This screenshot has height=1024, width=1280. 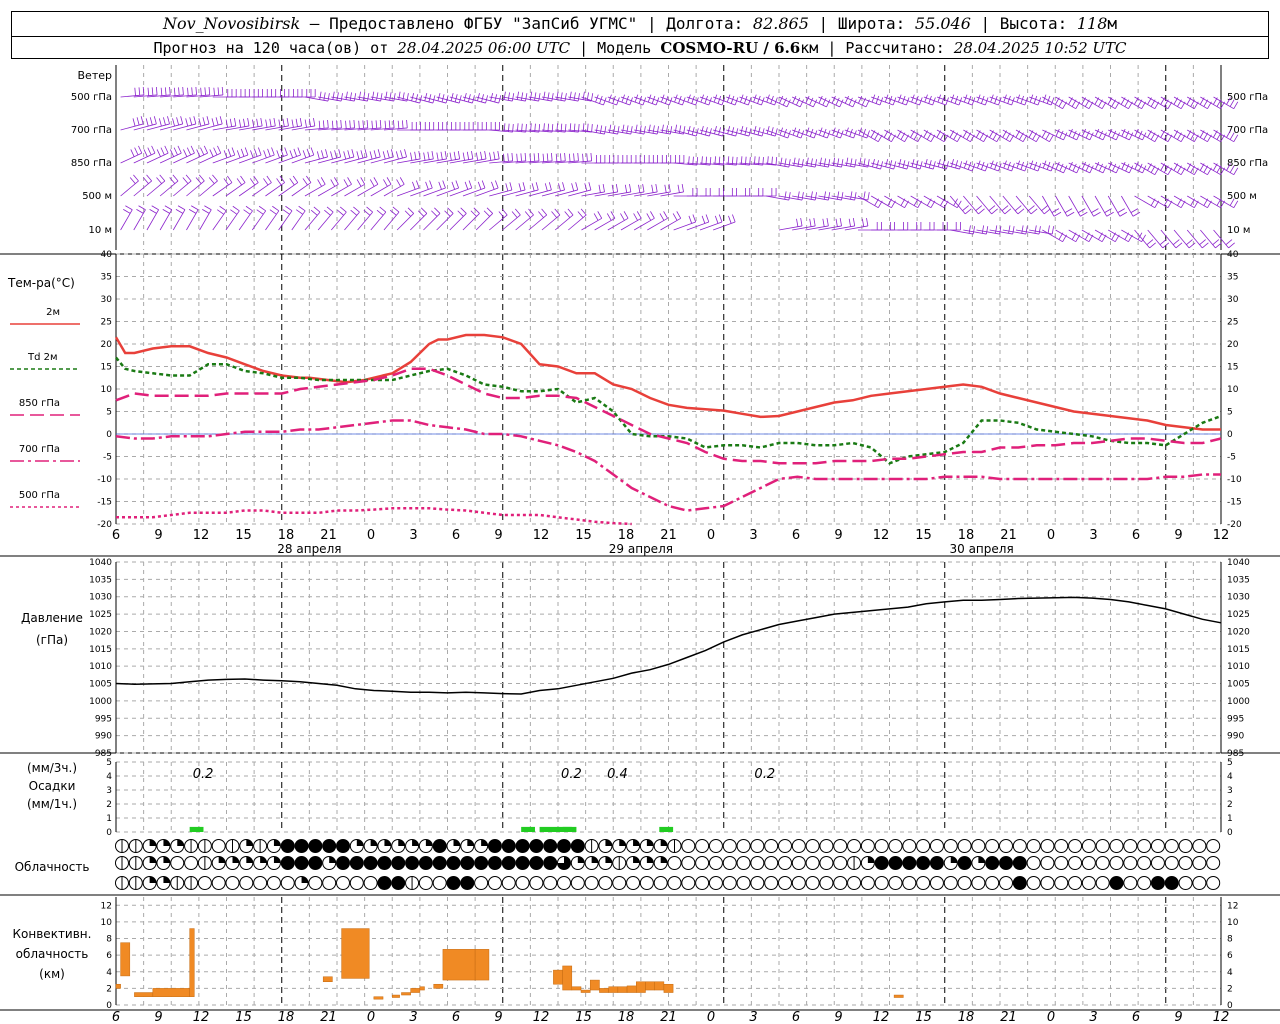 I want to click on temp-ytick-right: -5, so click(x=1231, y=458).